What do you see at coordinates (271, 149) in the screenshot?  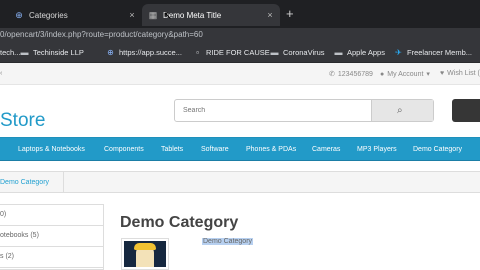 I see `menu-item-phones-pdas: Phones & PDAs` at bounding box center [271, 149].